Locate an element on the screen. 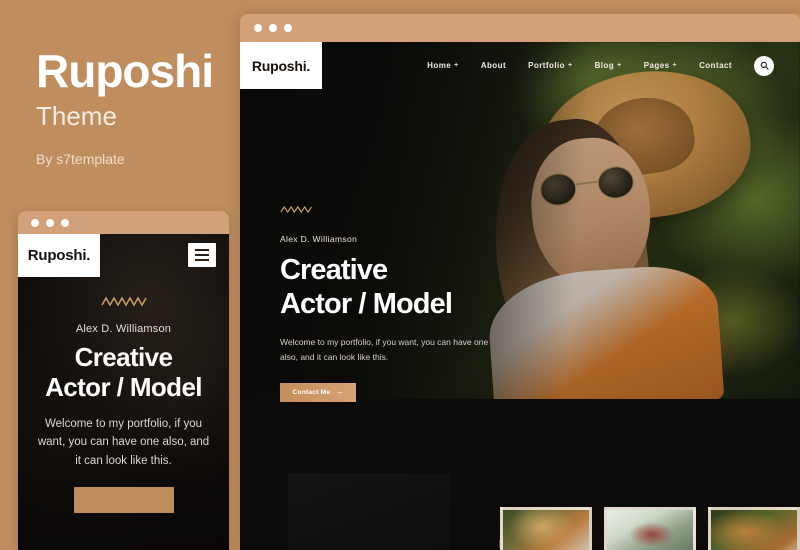 The width and height of the screenshot is (800, 550). contact-me-label: Contact Me is located at coordinates (311, 392).